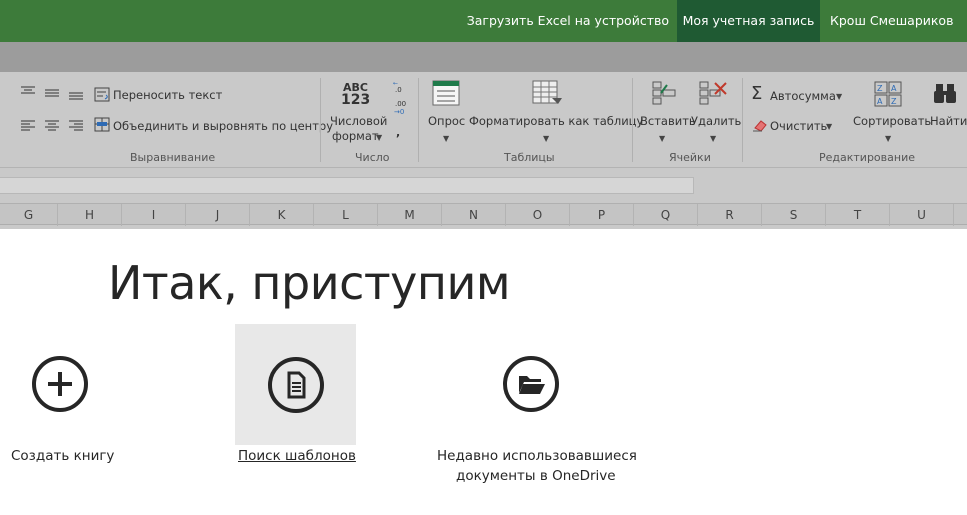 Image resolution: width=967 pixels, height=515 pixels. I want to click on delete-cells-icon, so click(713, 94).